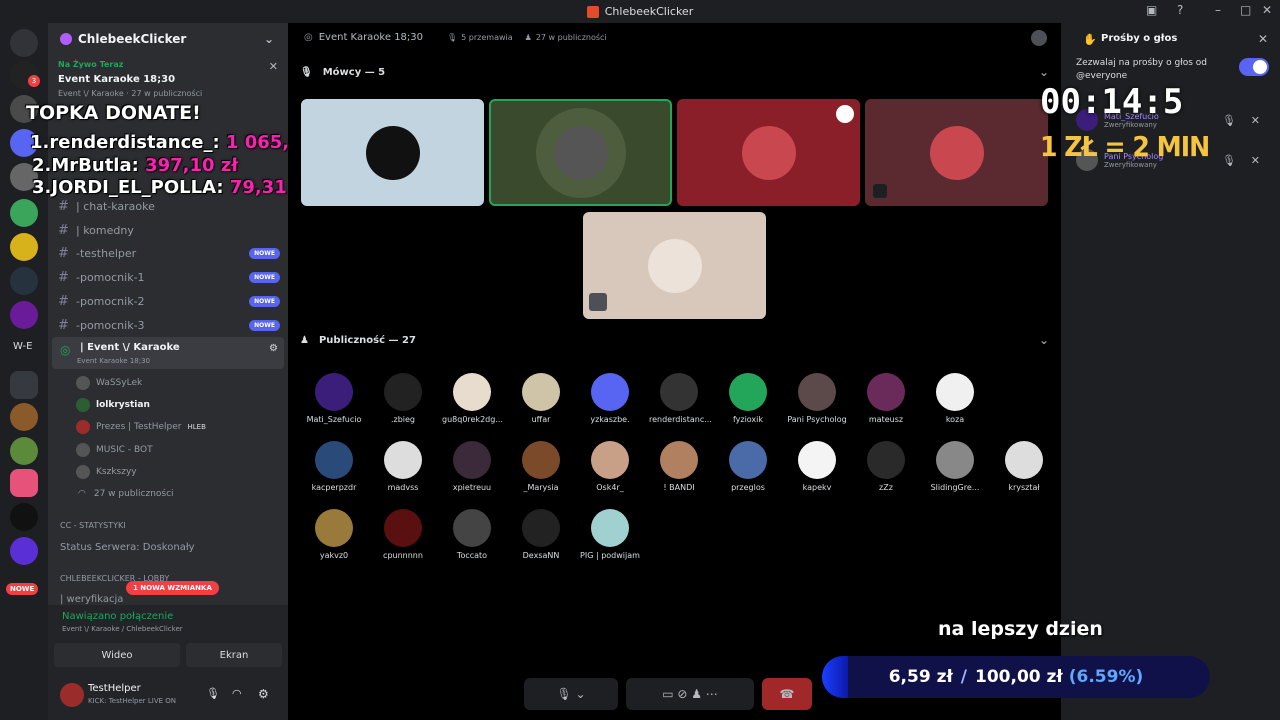 This screenshot has height=720, width=1280. What do you see at coordinates (1245, 10) in the screenshot?
I see `maximize-icon: □` at bounding box center [1245, 10].